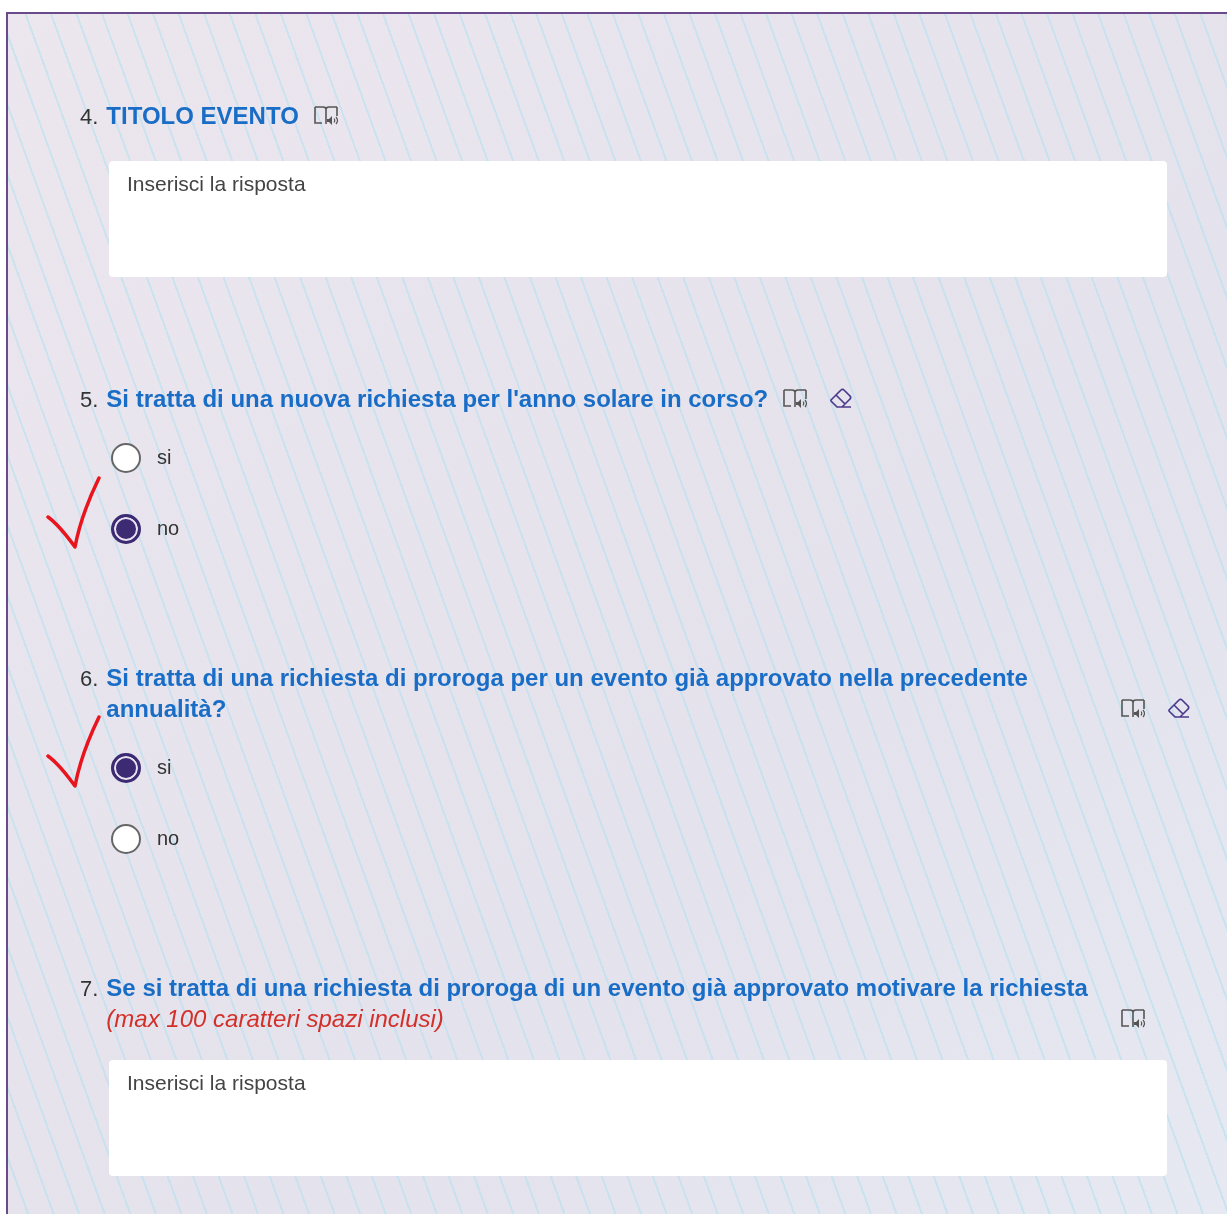  What do you see at coordinates (89, 679) in the screenshot?
I see `question-number: 6.` at bounding box center [89, 679].